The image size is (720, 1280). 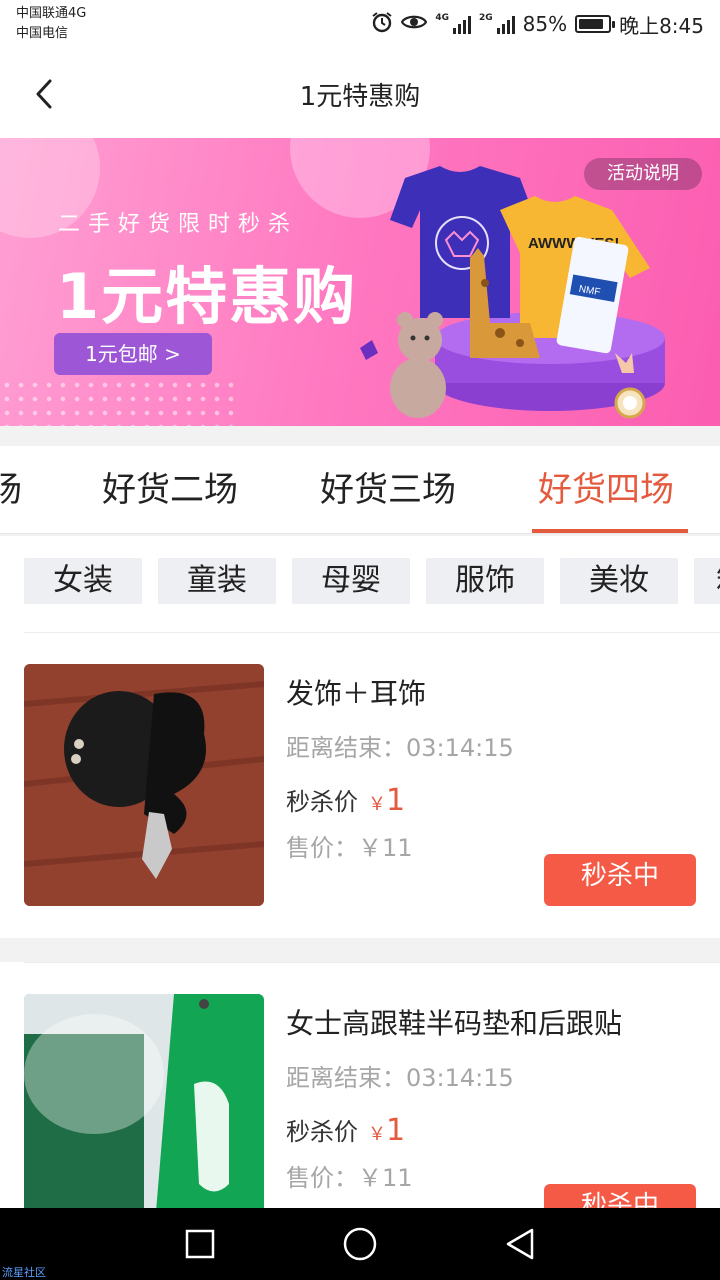 What do you see at coordinates (606, 486) in the screenshot?
I see `tab-session-4: 好货四场` at bounding box center [606, 486].